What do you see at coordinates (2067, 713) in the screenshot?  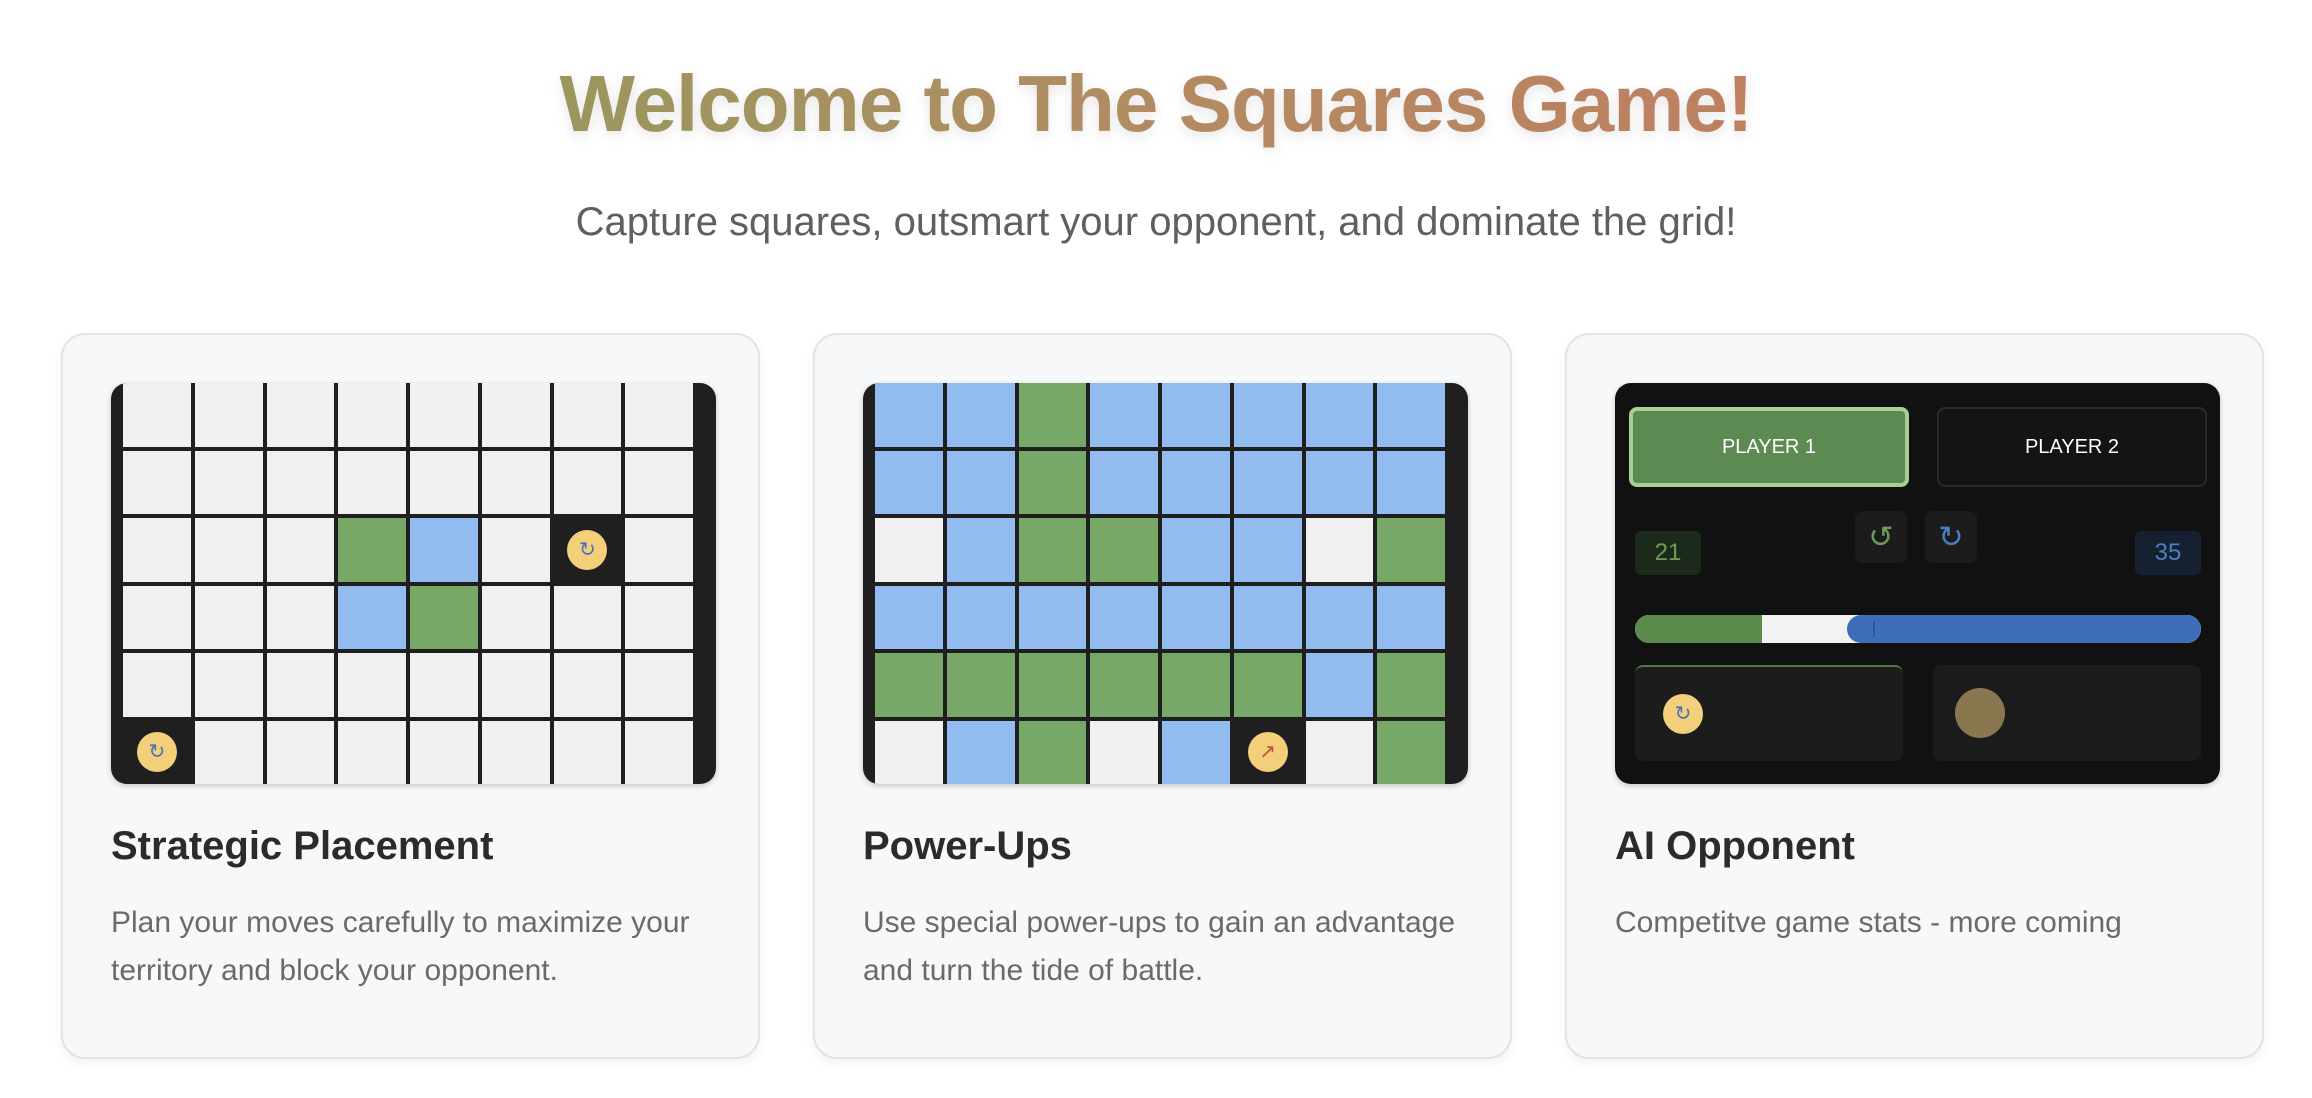 I see `player-2-powerup-slot` at bounding box center [2067, 713].